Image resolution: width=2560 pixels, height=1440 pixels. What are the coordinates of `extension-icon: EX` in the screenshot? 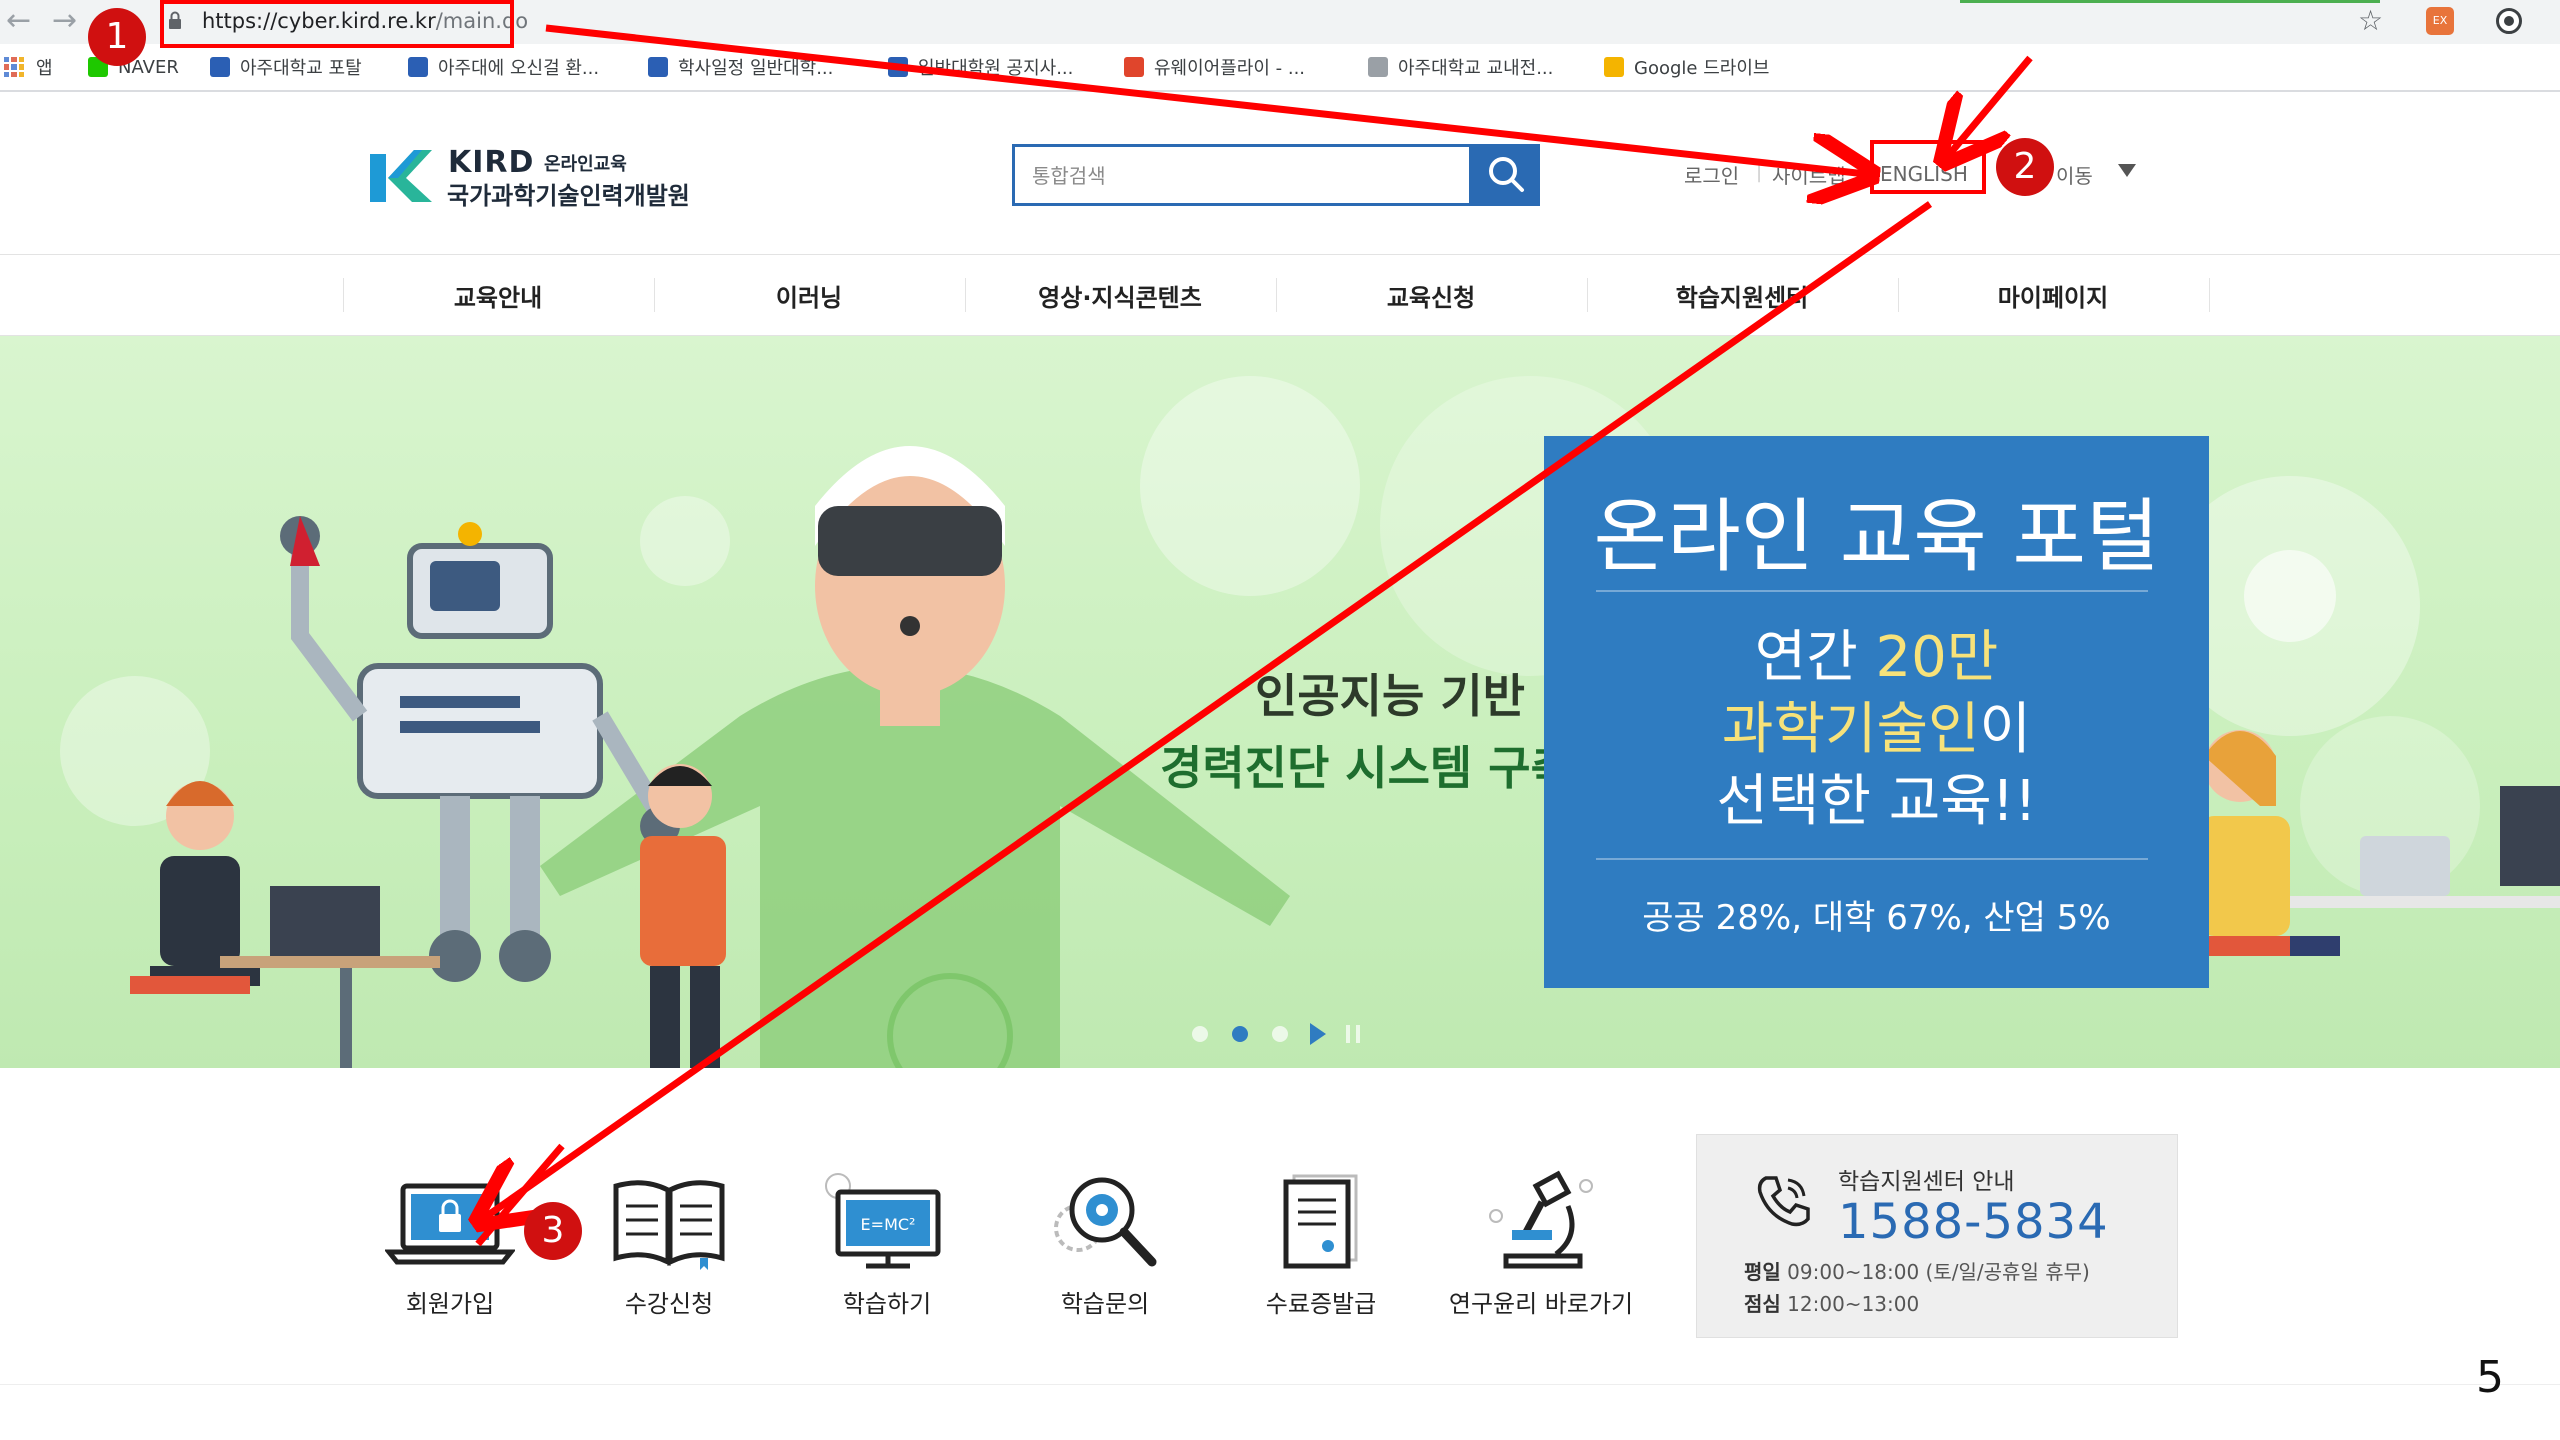 It's located at (2440, 21).